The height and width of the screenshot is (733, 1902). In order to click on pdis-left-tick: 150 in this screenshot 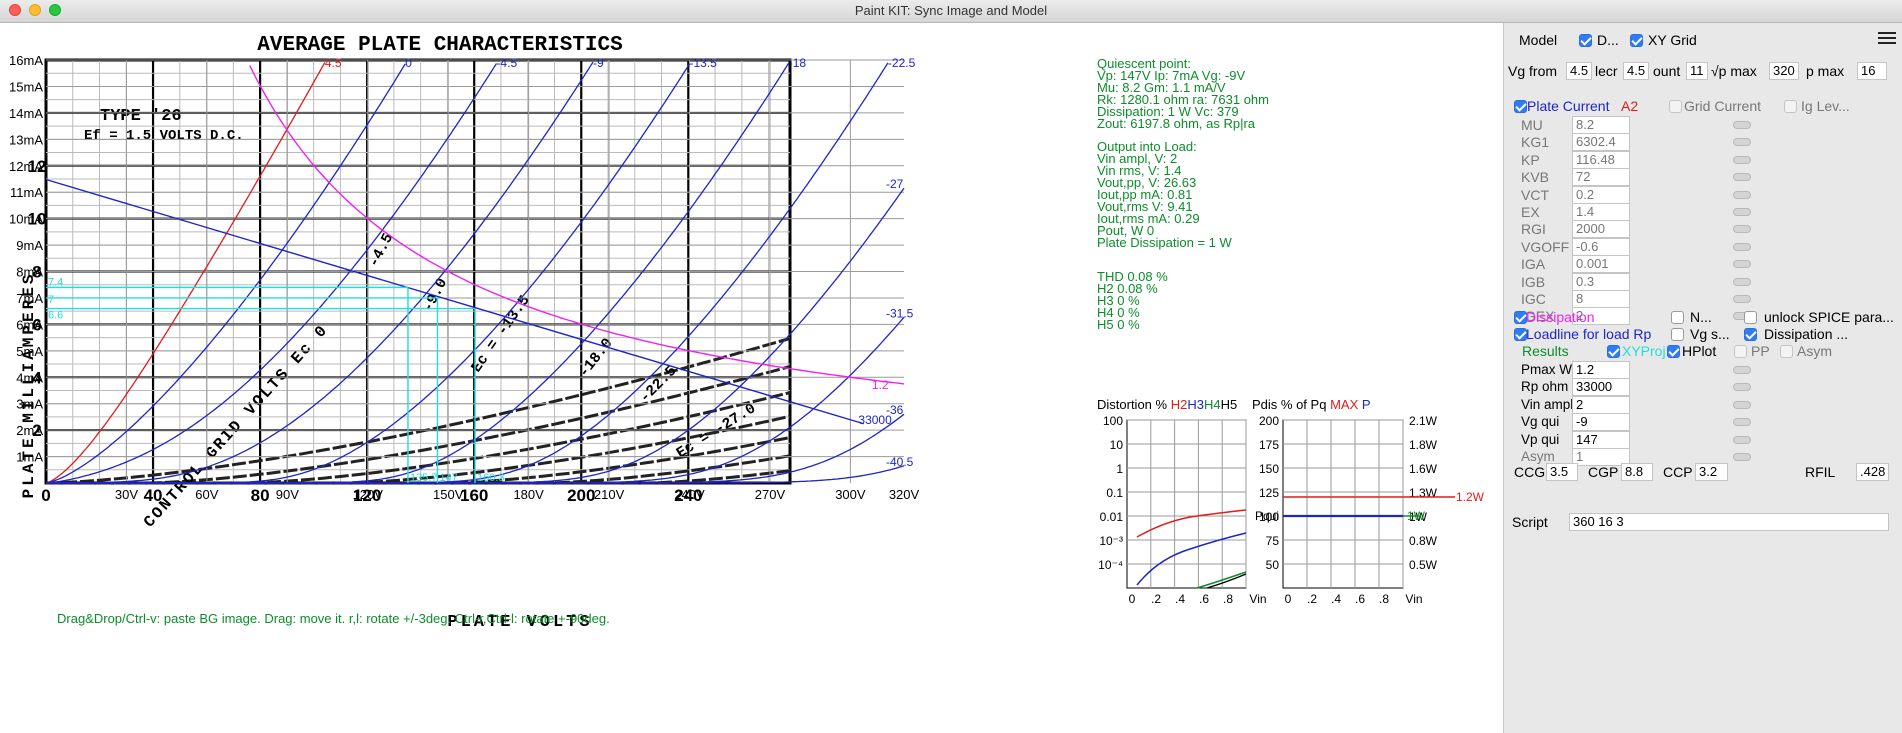, I will do `click(1269, 469)`.